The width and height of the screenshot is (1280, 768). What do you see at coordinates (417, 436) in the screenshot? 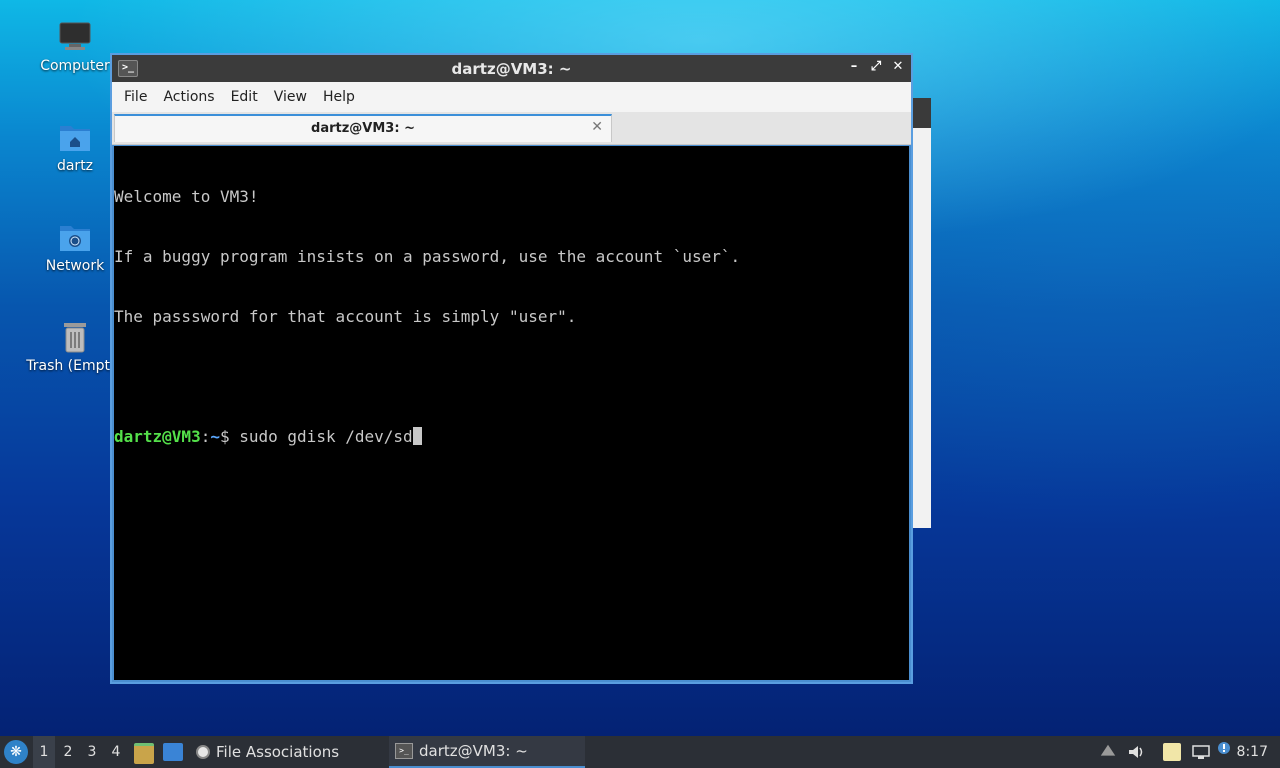
I see `text-cursor` at bounding box center [417, 436].